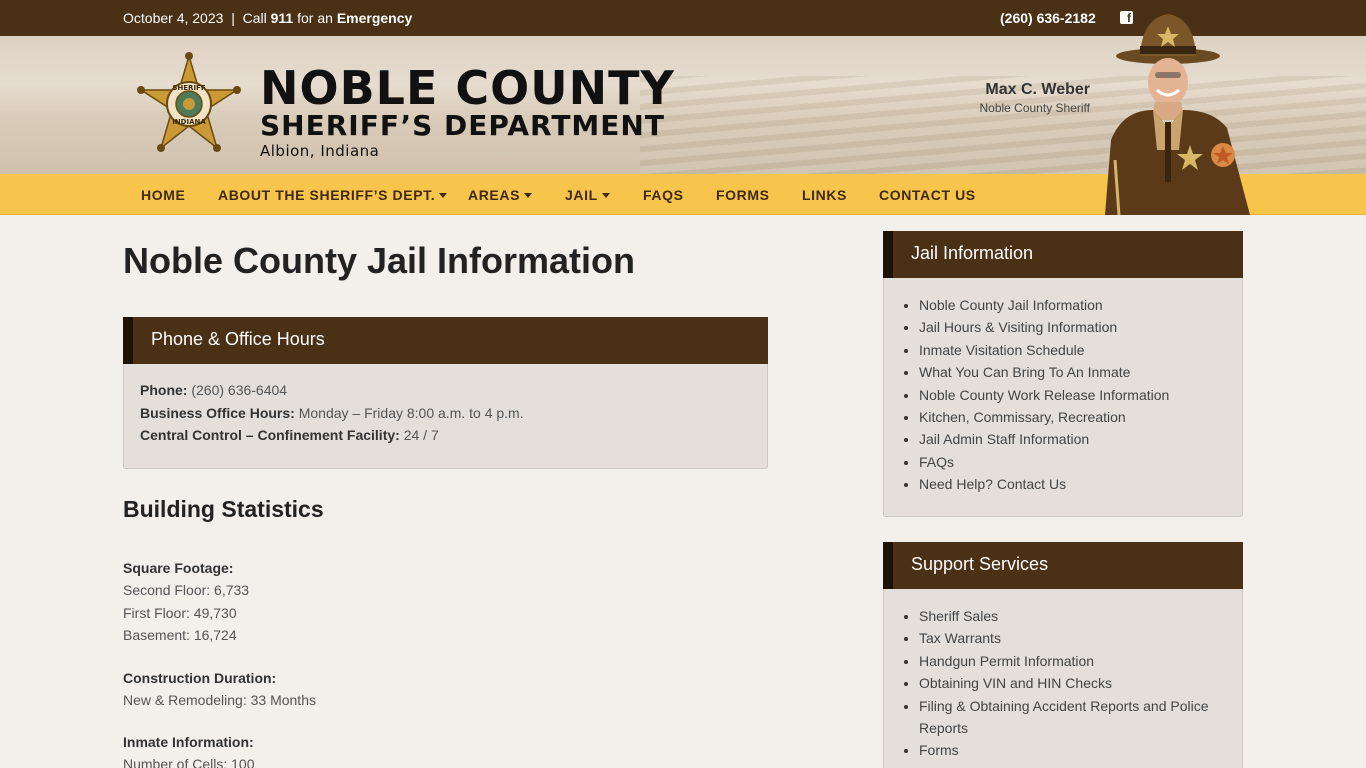  Describe the element at coordinates (467, 88) in the screenshot. I see `title-line-1: NOBLE COUNTY` at that location.